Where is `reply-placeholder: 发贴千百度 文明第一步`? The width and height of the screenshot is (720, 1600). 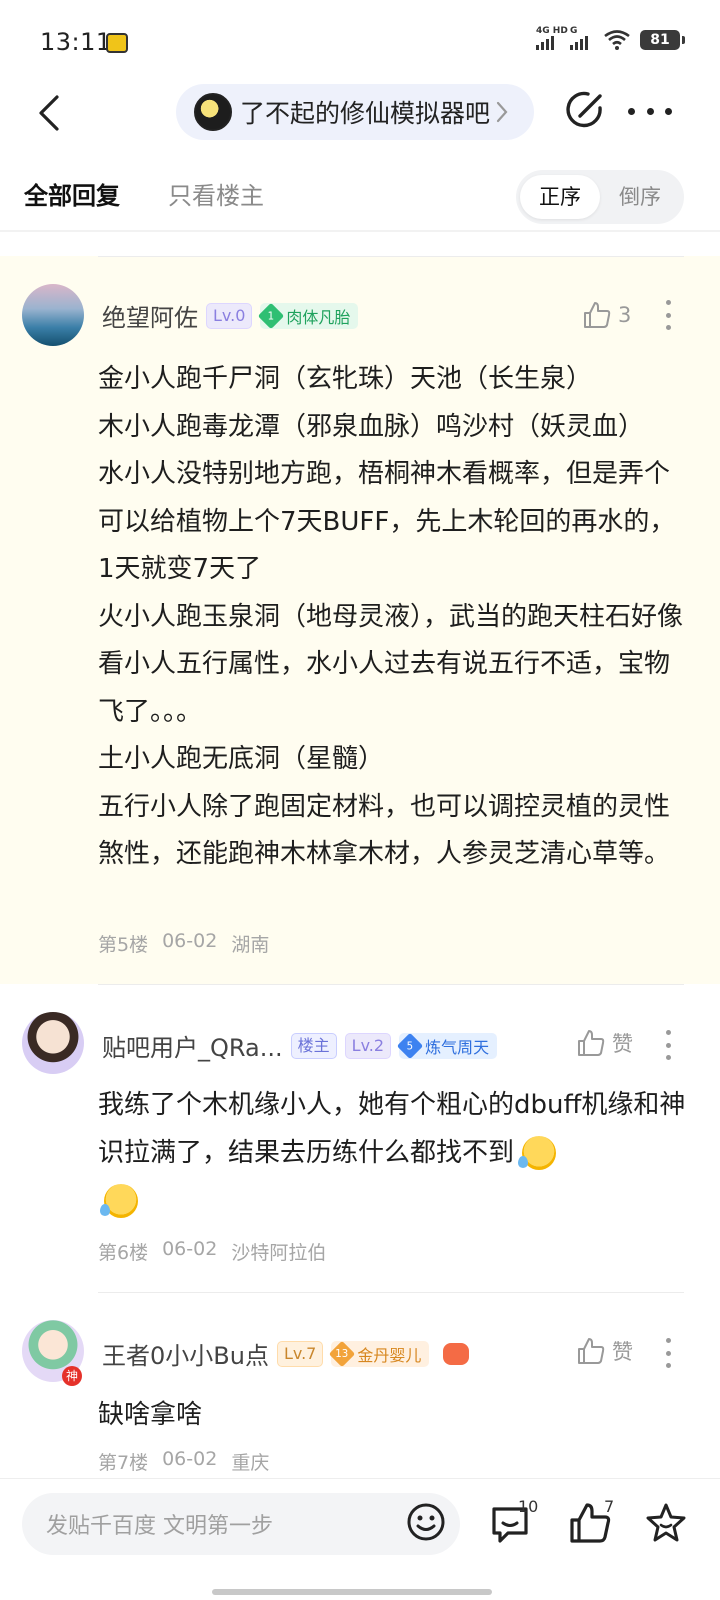
reply-placeholder: 发贴千百度 文明第一步 is located at coordinates (159, 1526).